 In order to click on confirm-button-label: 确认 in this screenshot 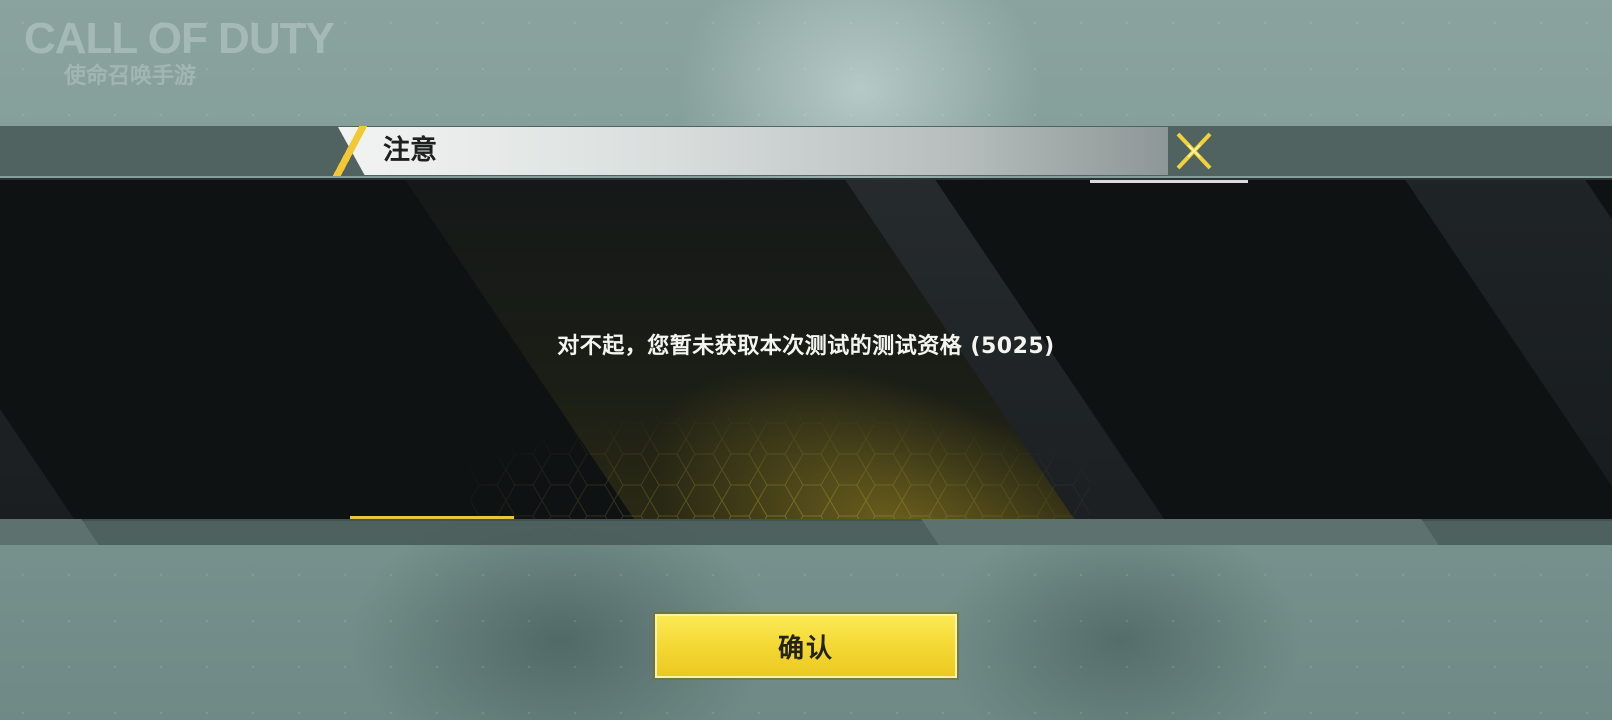, I will do `click(805, 648)`.